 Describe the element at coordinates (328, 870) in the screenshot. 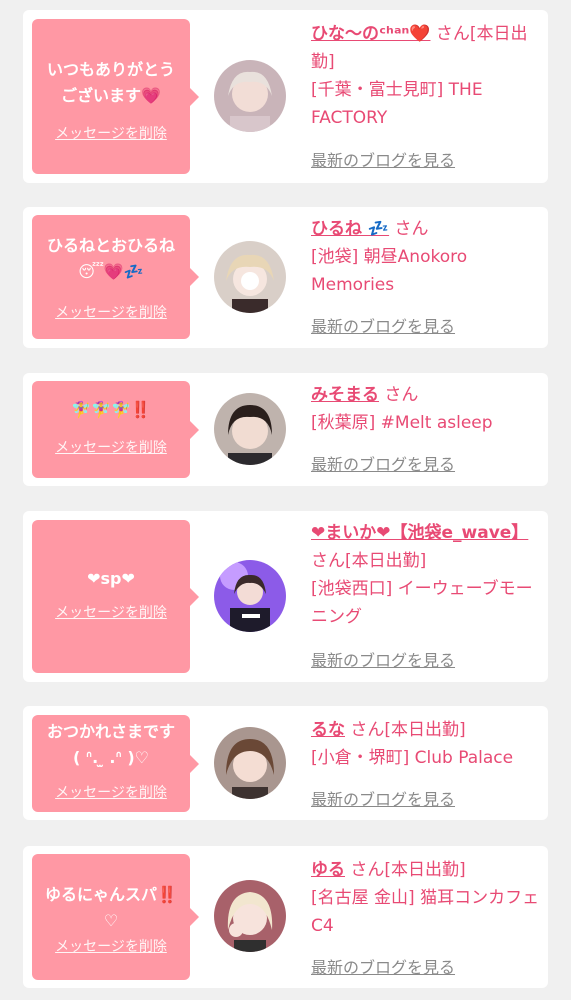

I see `cast-name-link: ゆる` at that location.